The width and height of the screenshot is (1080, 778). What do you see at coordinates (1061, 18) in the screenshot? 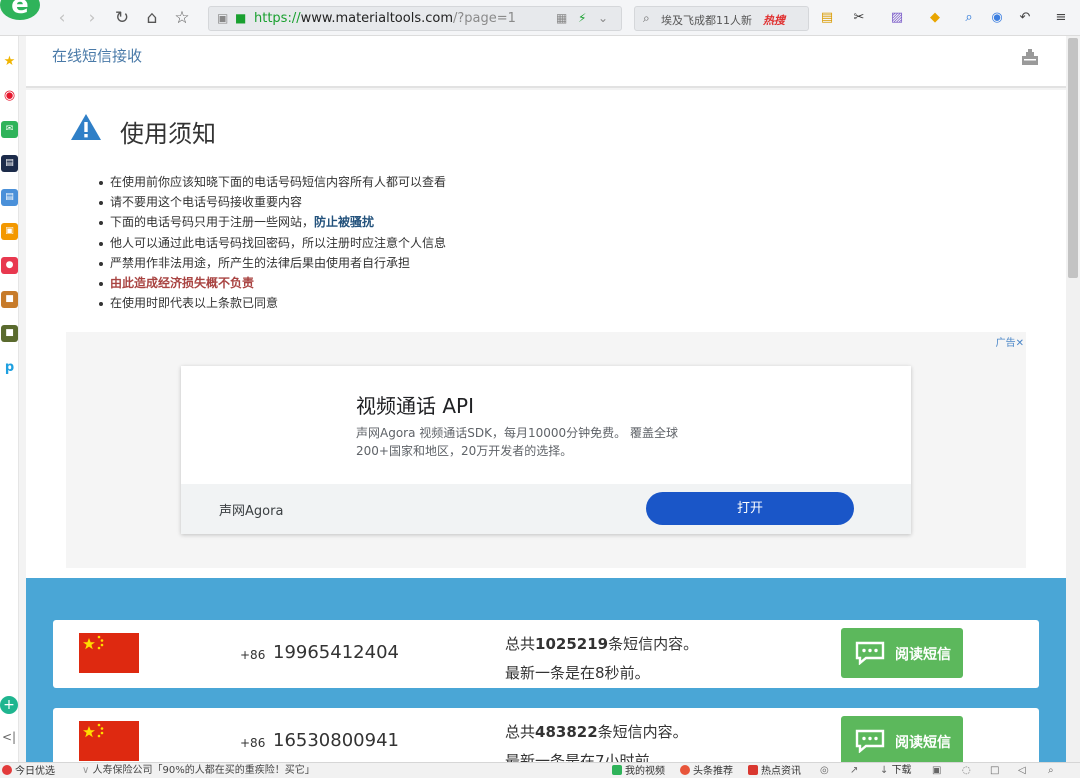
I see `menu-icon: ≡` at bounding box center [1061, 18].